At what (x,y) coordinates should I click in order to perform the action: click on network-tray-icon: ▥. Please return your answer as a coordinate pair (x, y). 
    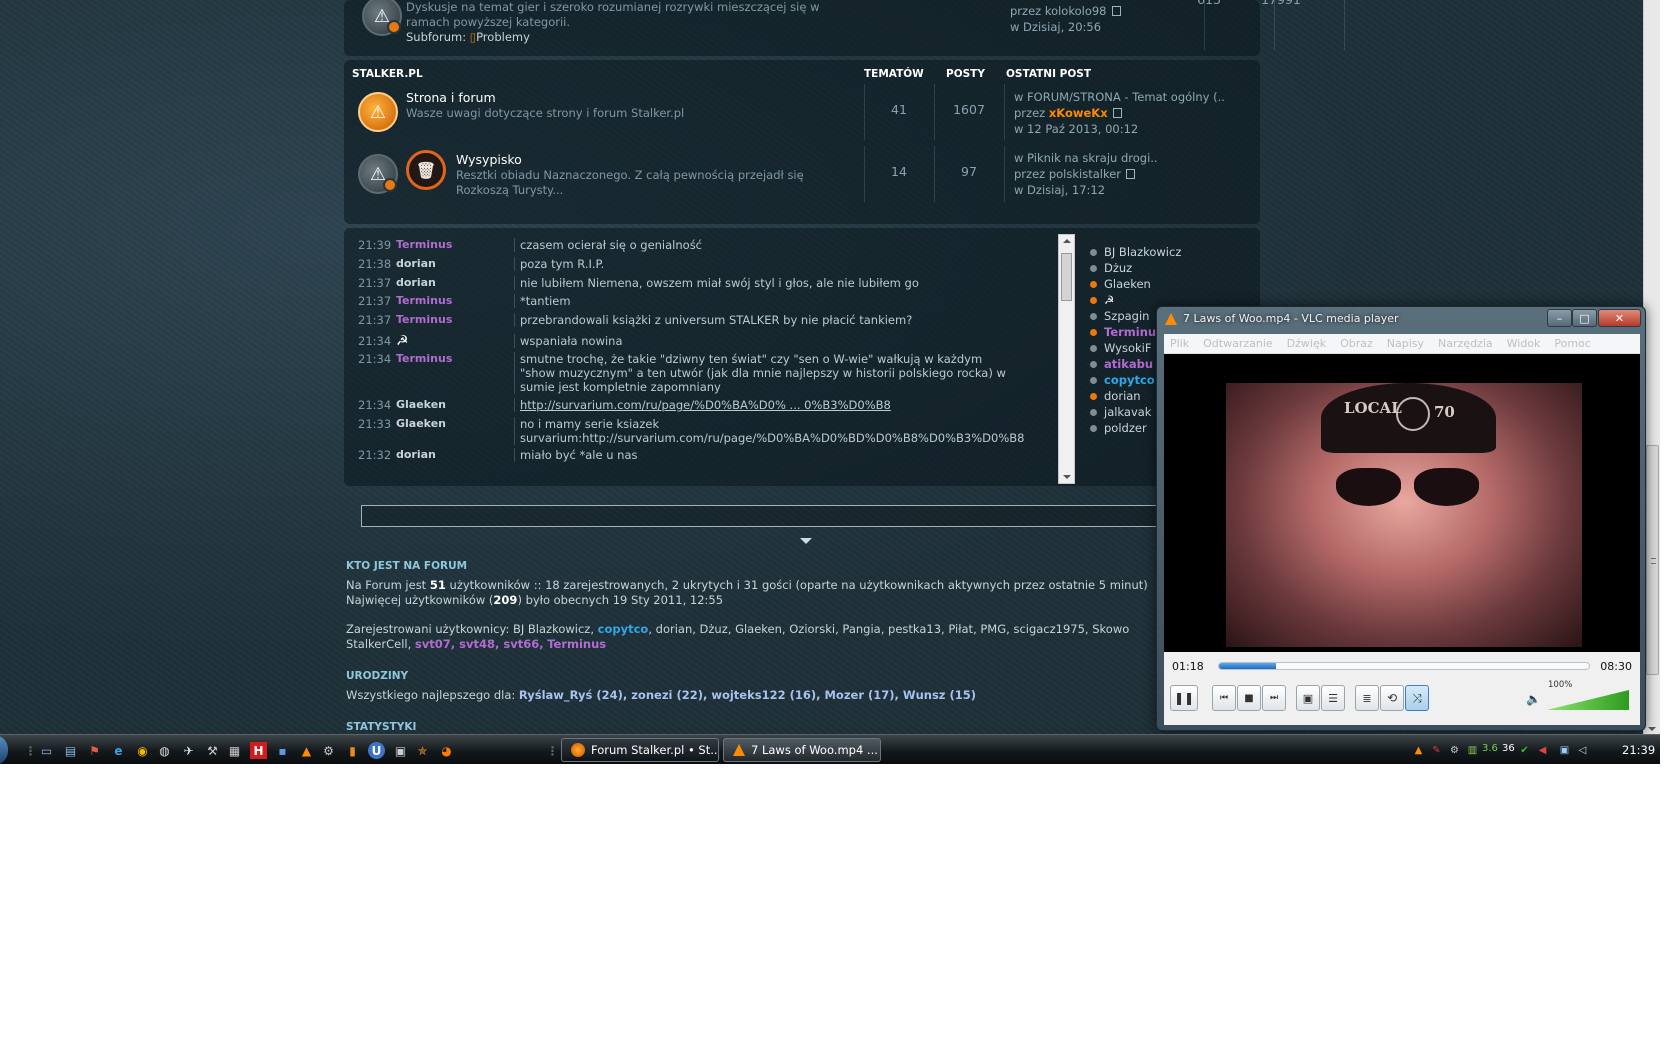
    Looking at the image, I should click on (1472, 750).